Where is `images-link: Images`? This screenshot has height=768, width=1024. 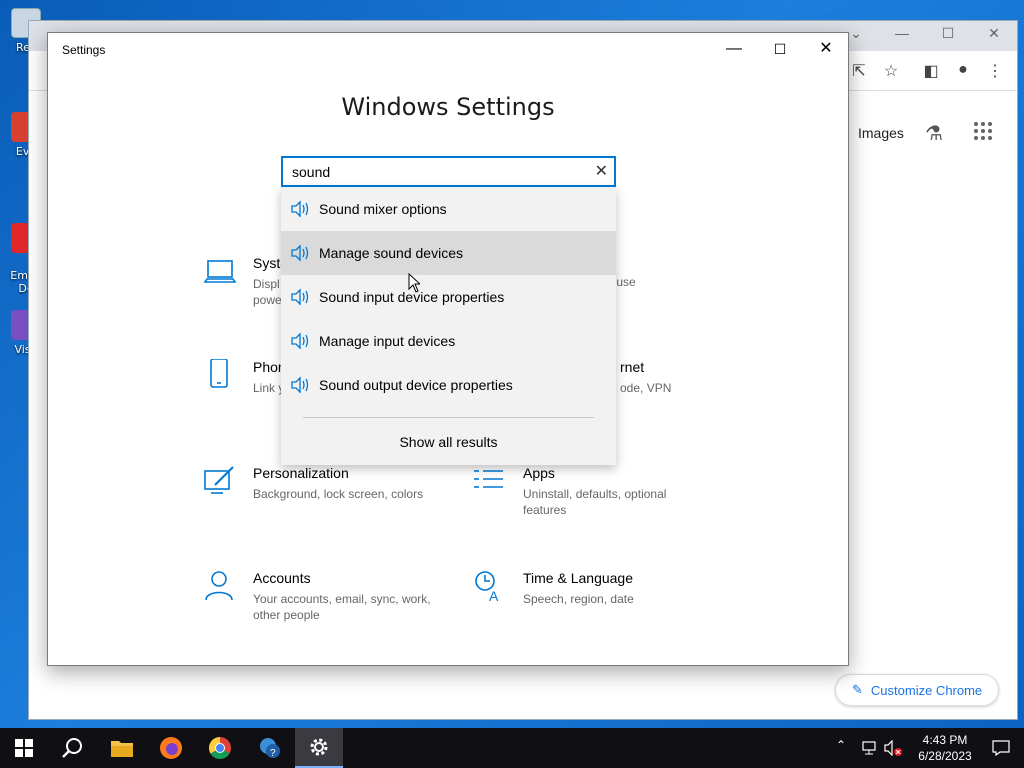
images-link: Images is located at coordinates (881, 133).